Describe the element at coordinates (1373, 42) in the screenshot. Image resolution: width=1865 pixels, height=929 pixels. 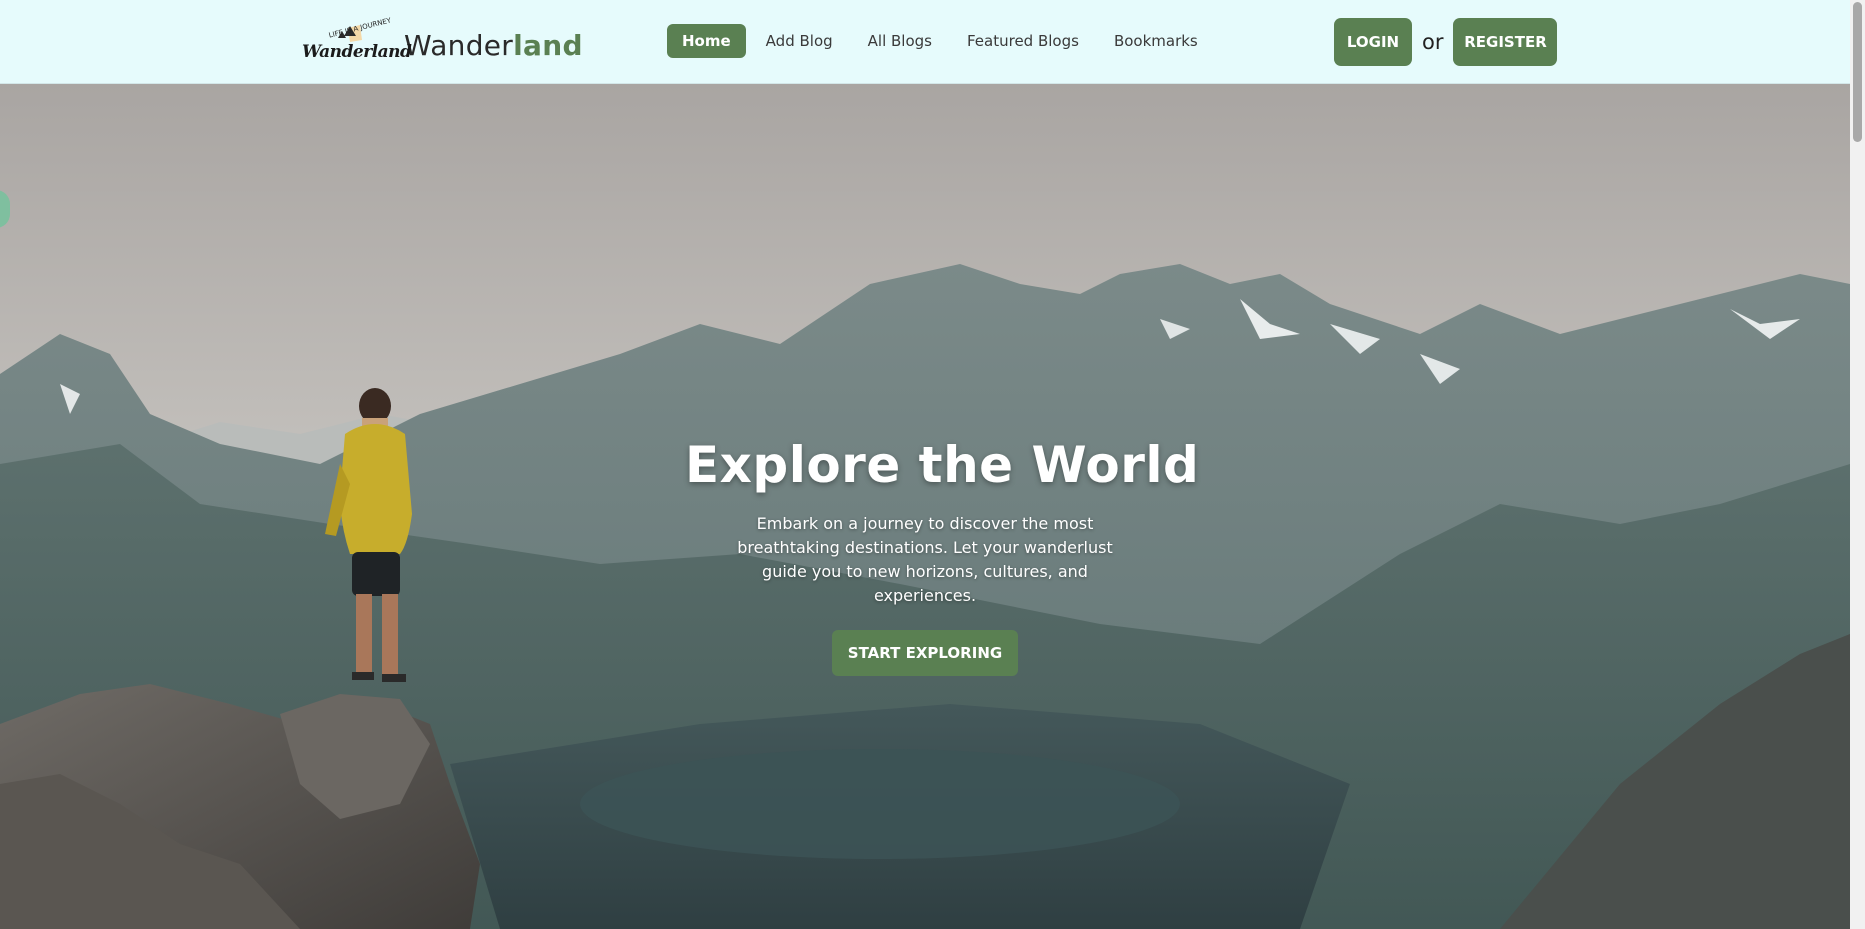
I see `login-button: LOGIN` at that location.